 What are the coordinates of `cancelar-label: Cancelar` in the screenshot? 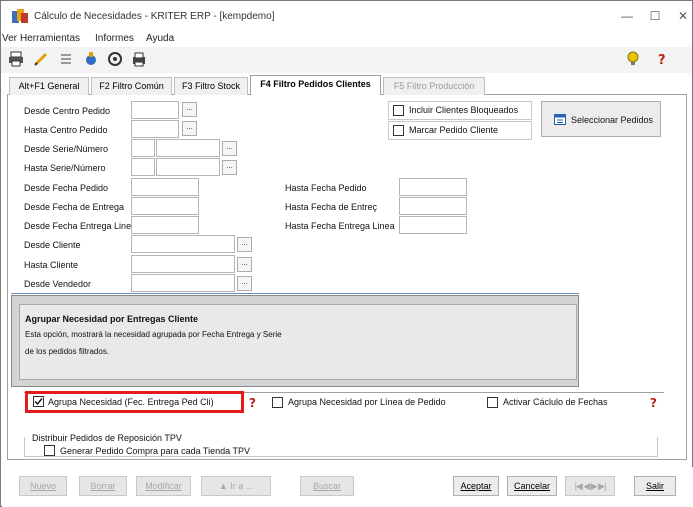 It's located at (532, 486).